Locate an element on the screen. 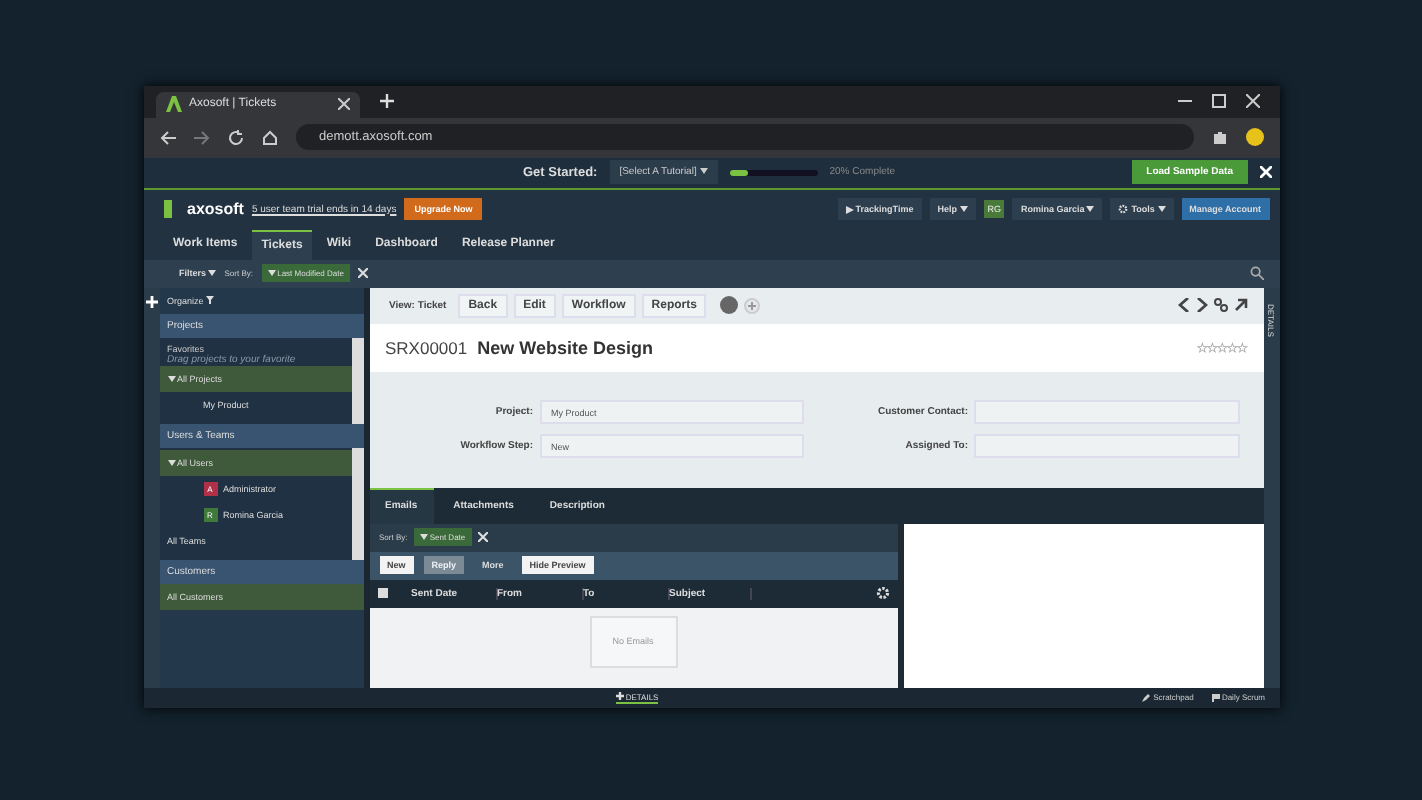 The image size is (1422, 800). gear-icon is located at coordinates (1123, 209).